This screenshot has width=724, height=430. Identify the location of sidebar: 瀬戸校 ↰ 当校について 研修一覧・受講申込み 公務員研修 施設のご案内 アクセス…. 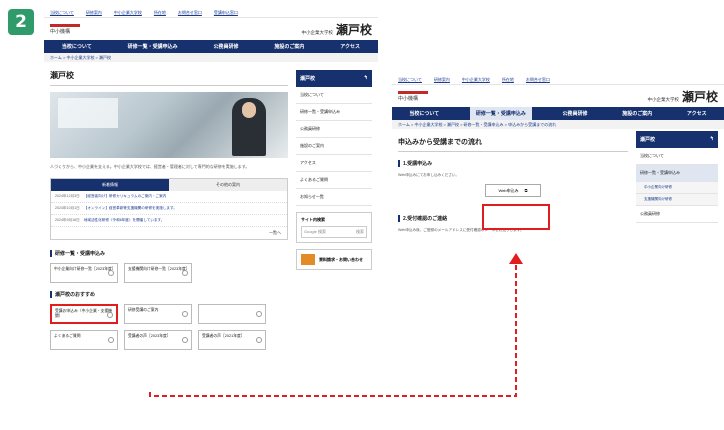
(334, 212).